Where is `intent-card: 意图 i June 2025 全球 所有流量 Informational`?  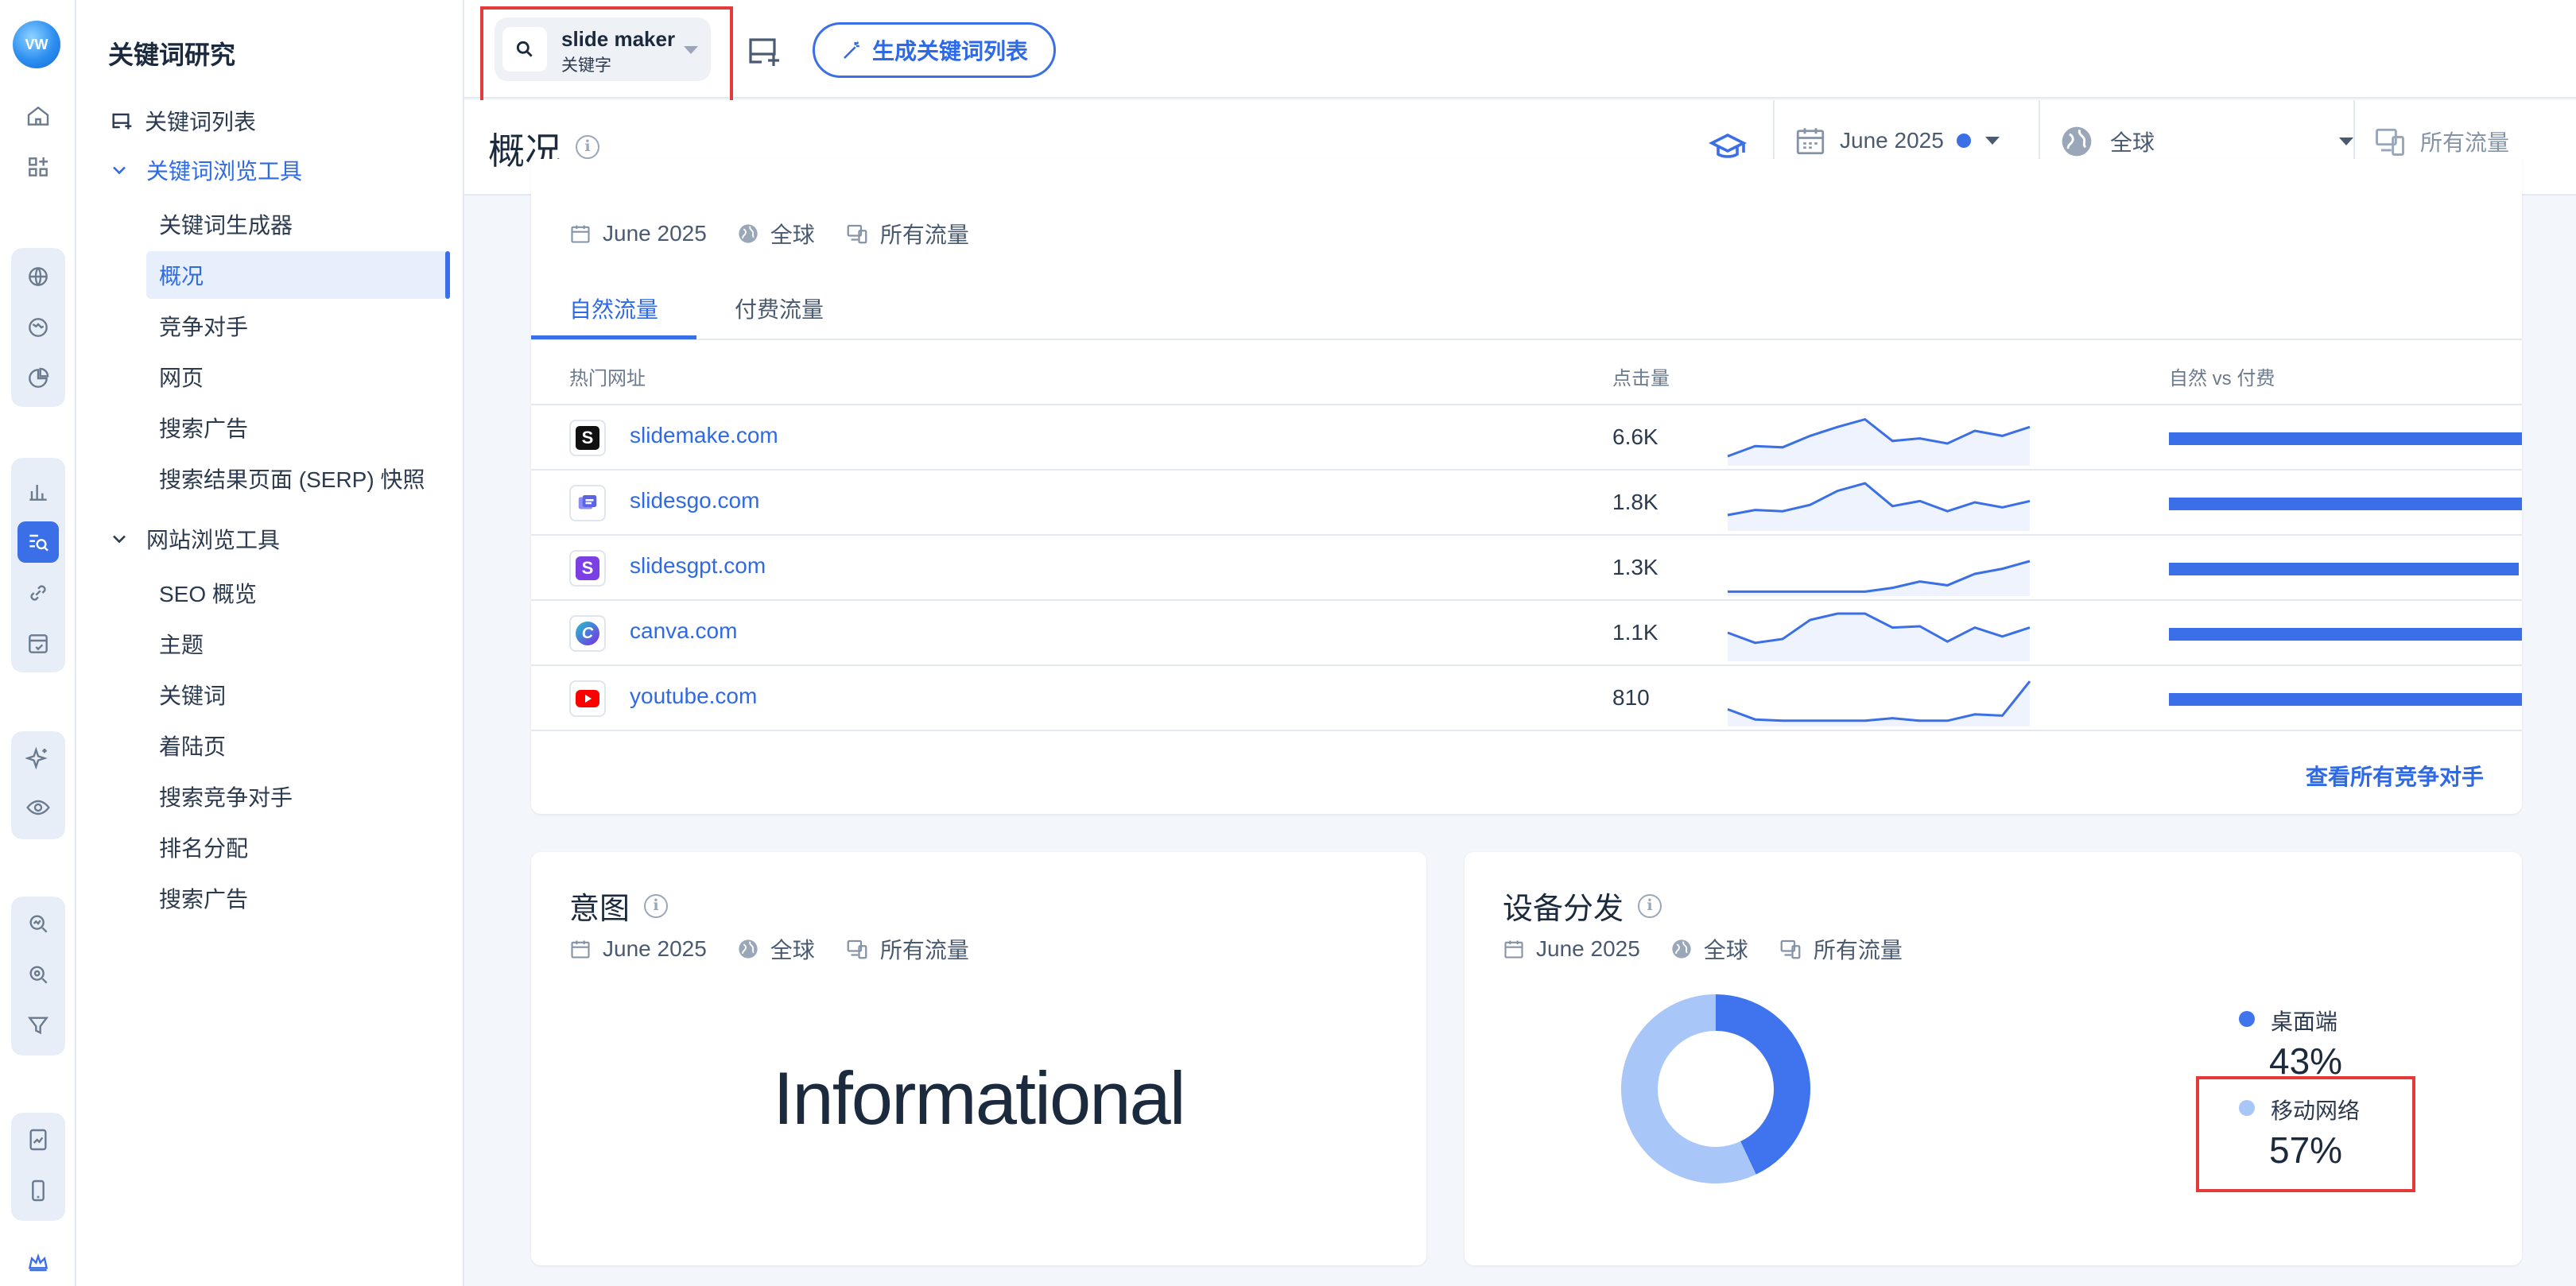
intent-card: 意图 i June 2025 全球 所有流量 Informational is located at coordinates (978, 1058).